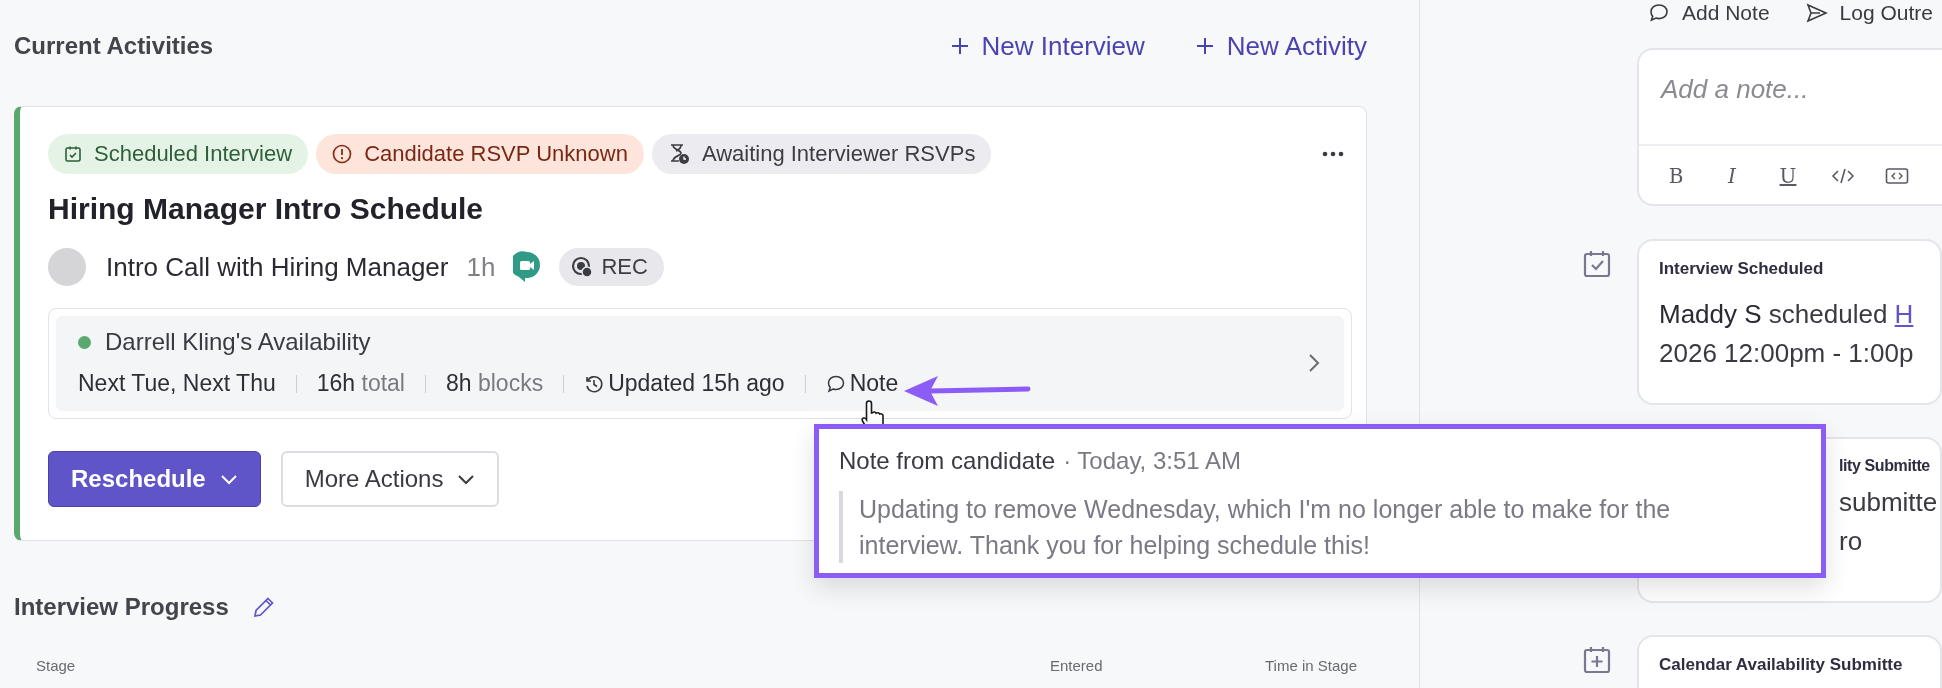  What do you see at coordinates (177, 383) in the screenshot?
I see `availability-days: Next Tue, Next Thu` at bounding box center [177, 383].